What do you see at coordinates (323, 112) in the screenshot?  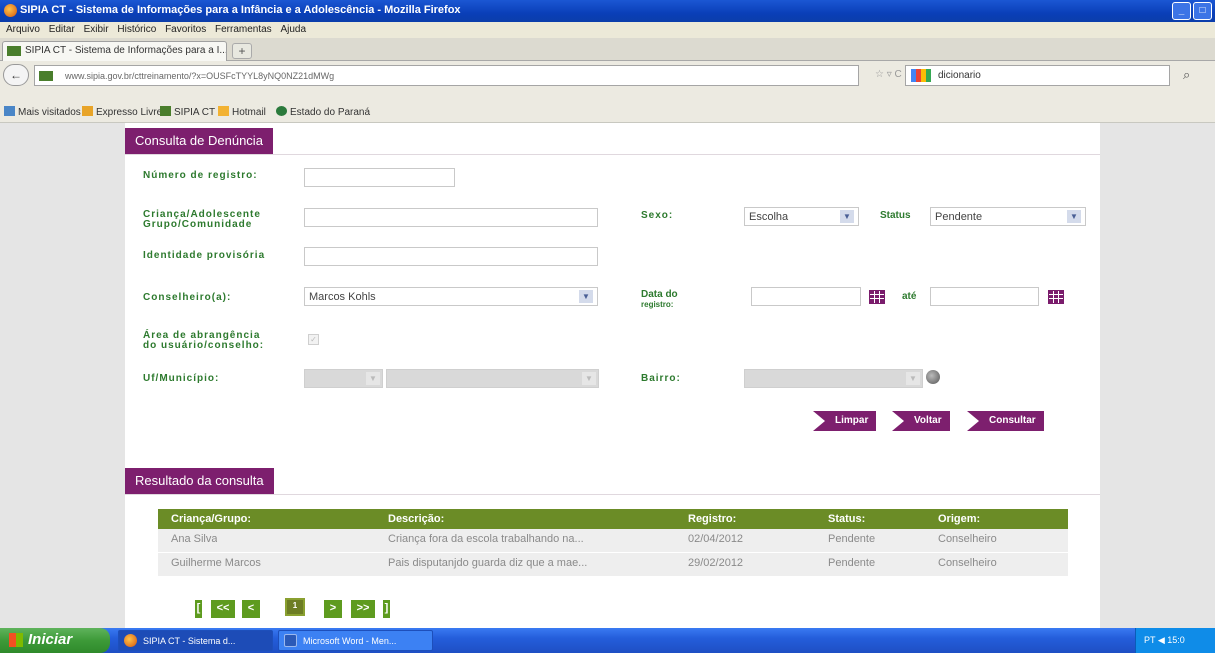 I see `bookmark-estado-parana: Estado do Paraná` at bounding box center [323, 112].